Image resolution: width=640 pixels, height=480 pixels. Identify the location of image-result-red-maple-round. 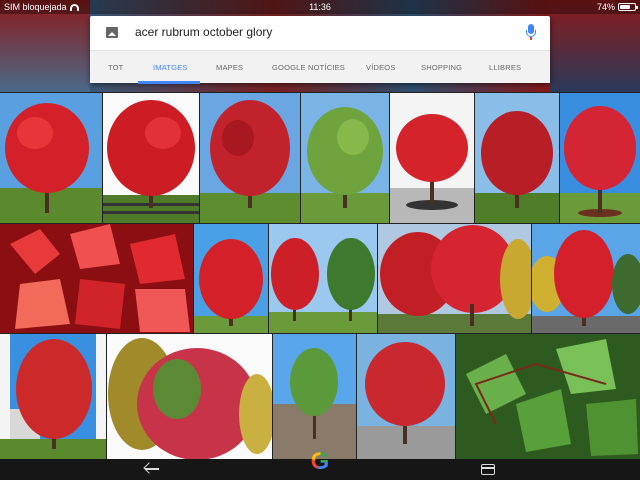
(231, 278).